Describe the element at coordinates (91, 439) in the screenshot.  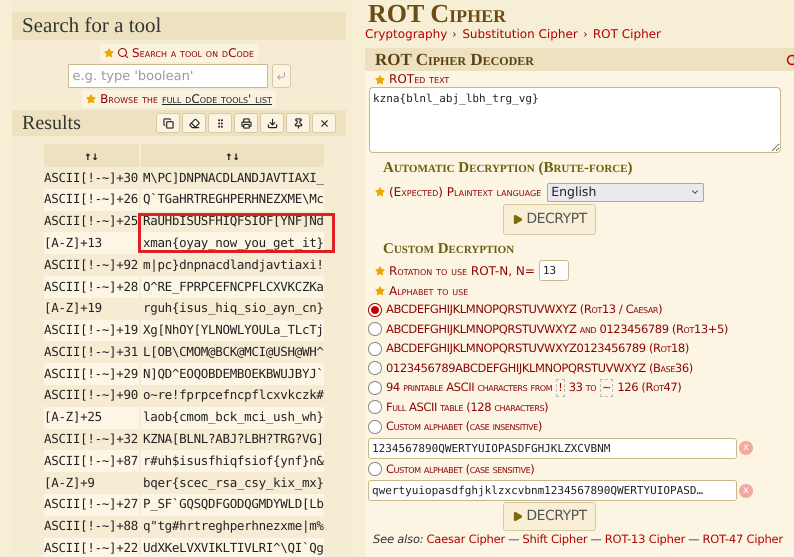
I see `table-cell-text: ASCII[!-~]+32` at that location.